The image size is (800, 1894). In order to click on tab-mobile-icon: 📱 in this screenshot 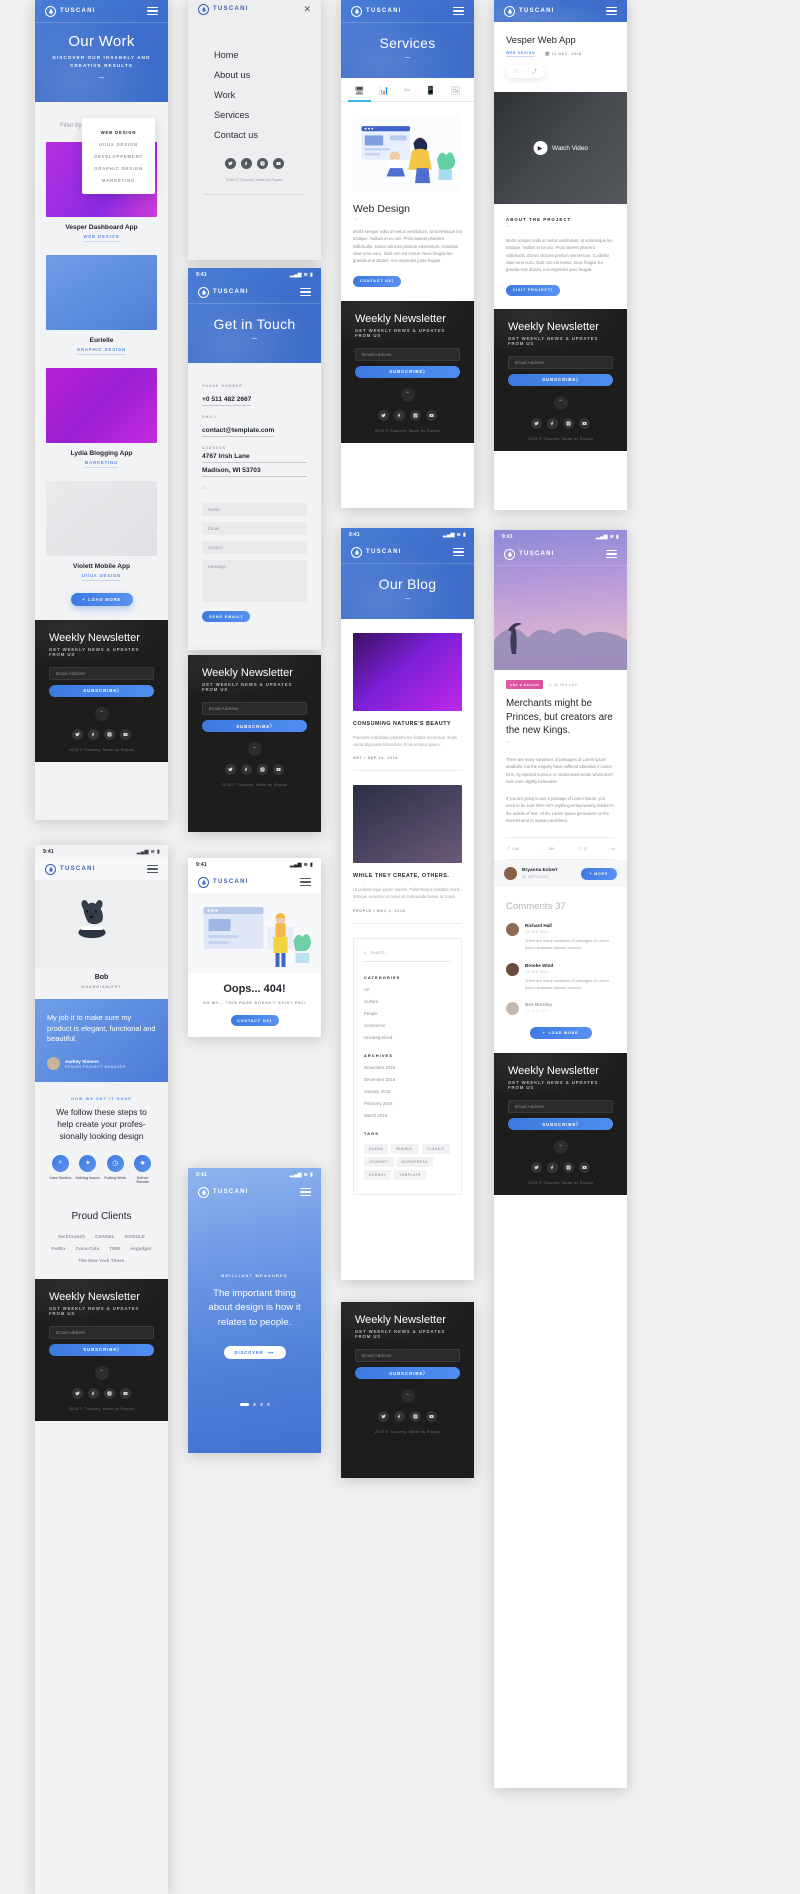, I will do `click(431, 93)`.